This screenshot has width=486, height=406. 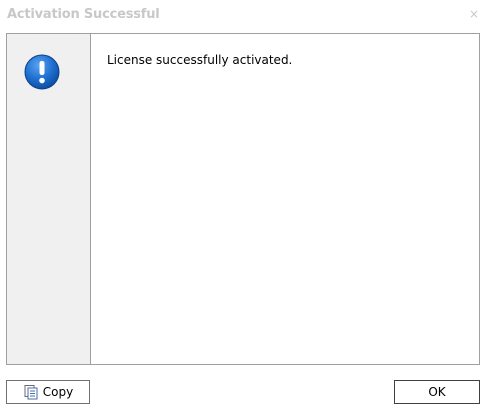 I want to click on ok-button-label: OK, so click(x=437, y=392).